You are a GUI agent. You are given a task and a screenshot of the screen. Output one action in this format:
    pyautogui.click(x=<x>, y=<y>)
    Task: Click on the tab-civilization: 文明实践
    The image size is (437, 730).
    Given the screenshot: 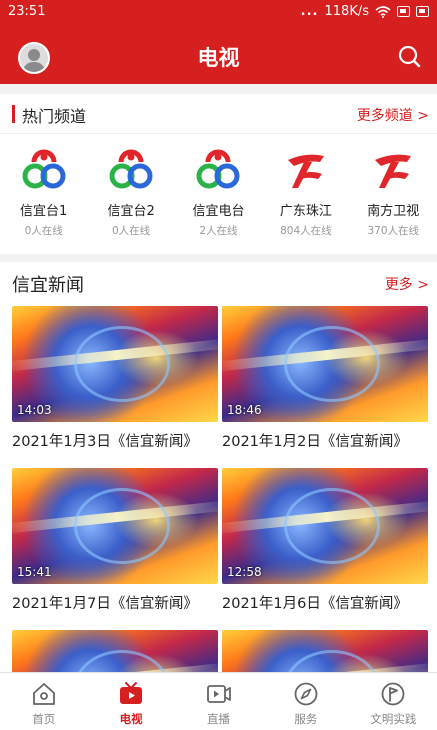 What is the action you would take?
    pyautogui.click(x=393, y=701)
    